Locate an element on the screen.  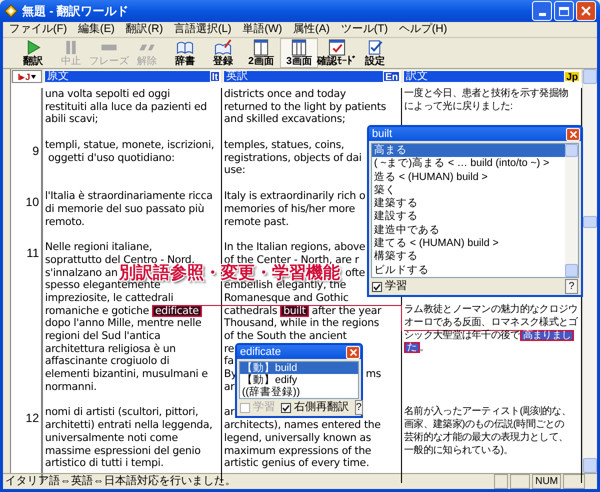
checkbox: 学習 is located at coordinates (389, 286).